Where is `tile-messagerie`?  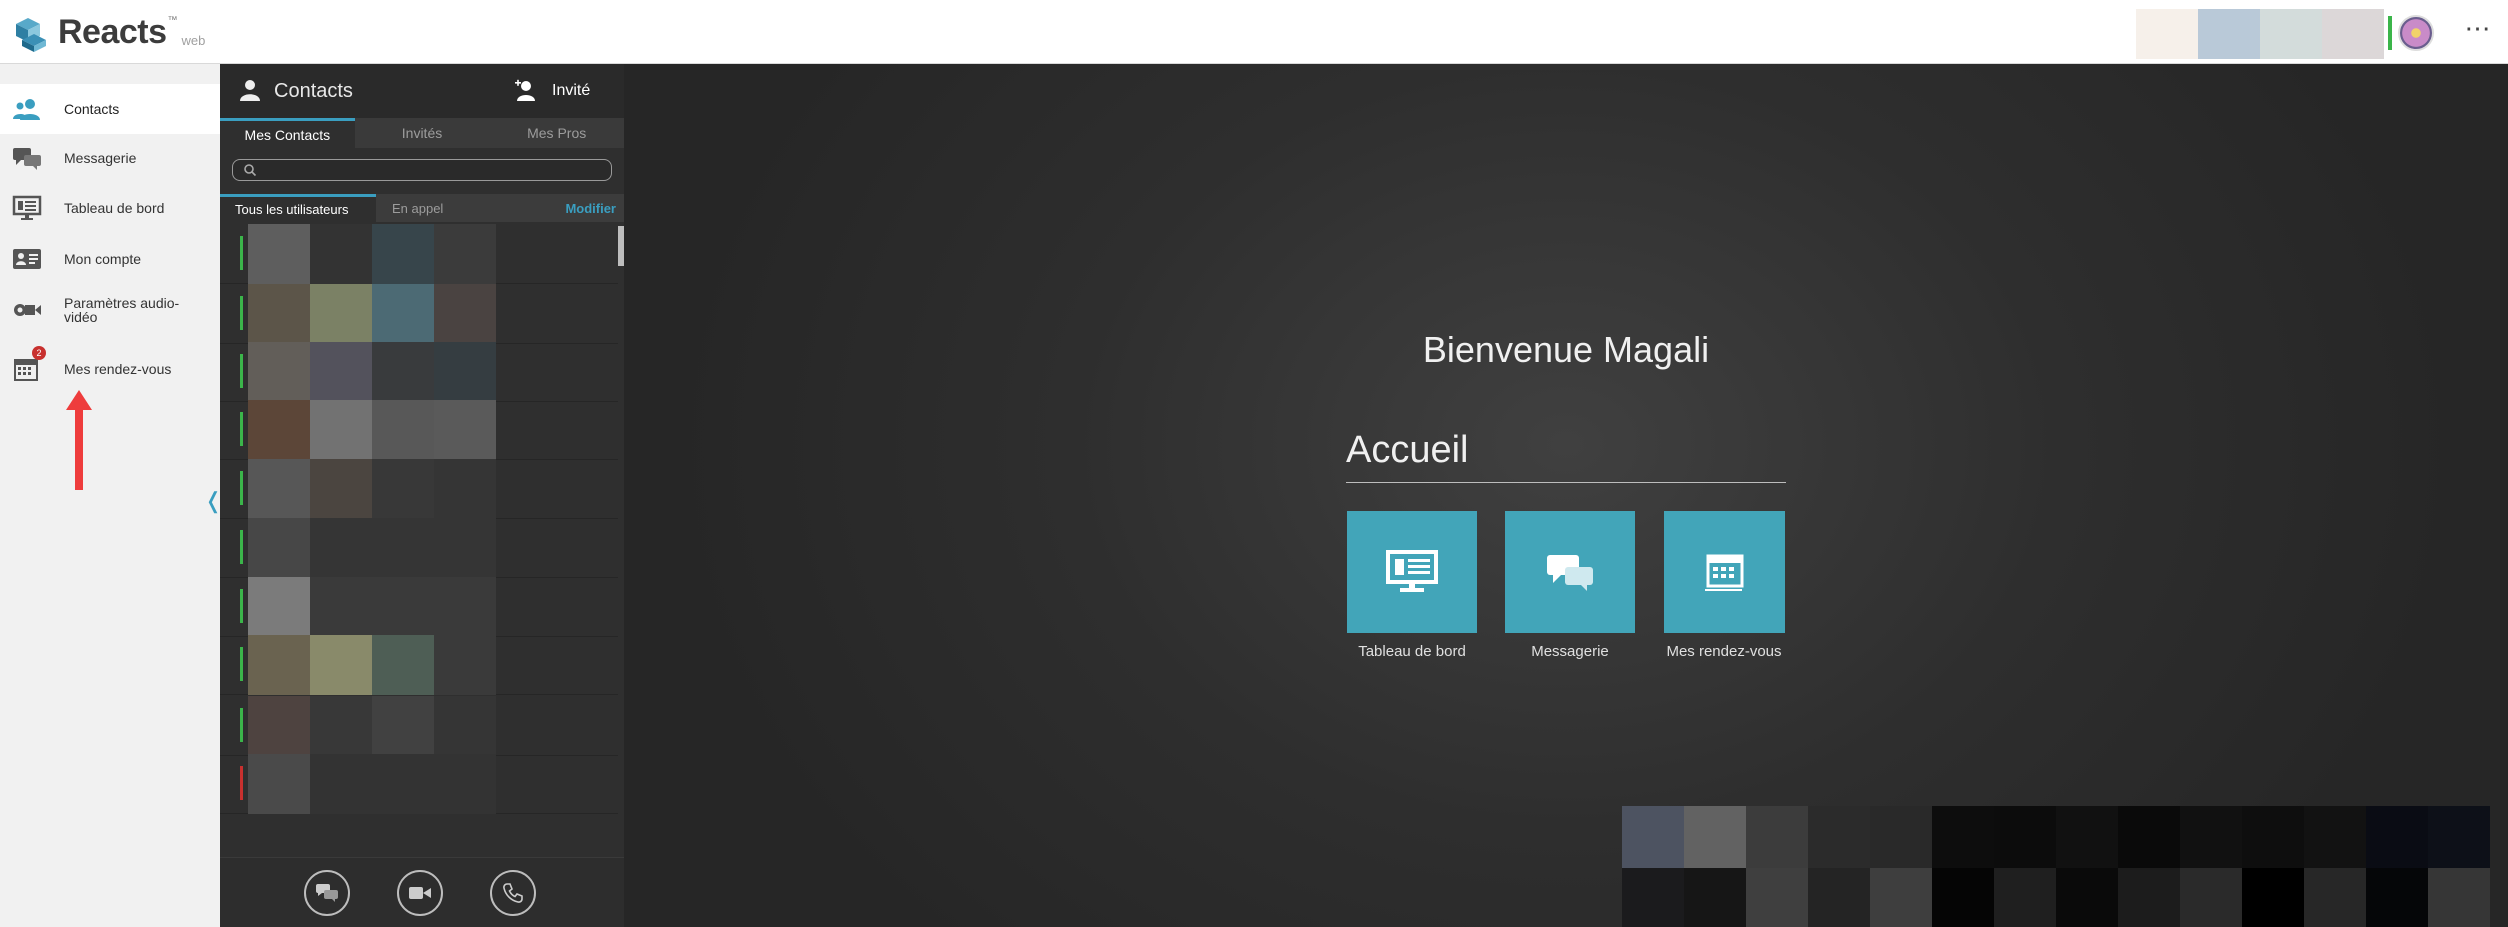
tile-messagerie is located at coordinates (1570, 572).